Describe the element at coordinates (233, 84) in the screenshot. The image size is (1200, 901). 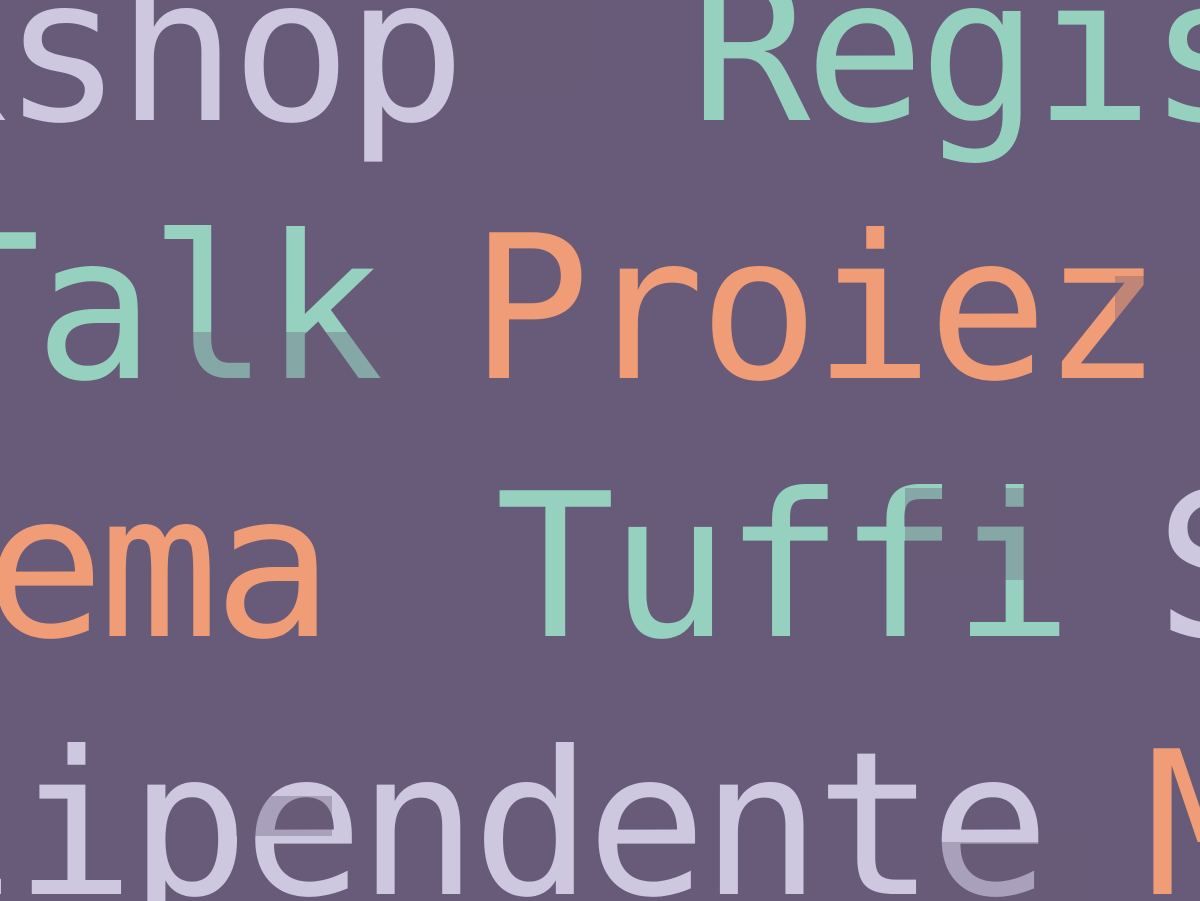
I see `word-workshop: kshop` at that location.